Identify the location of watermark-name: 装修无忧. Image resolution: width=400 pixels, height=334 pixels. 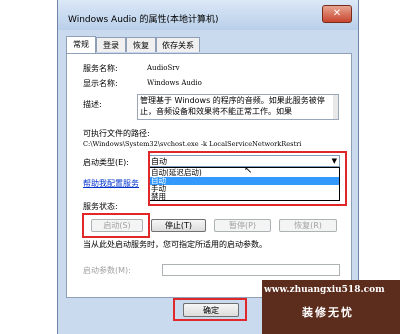
(328, 312).